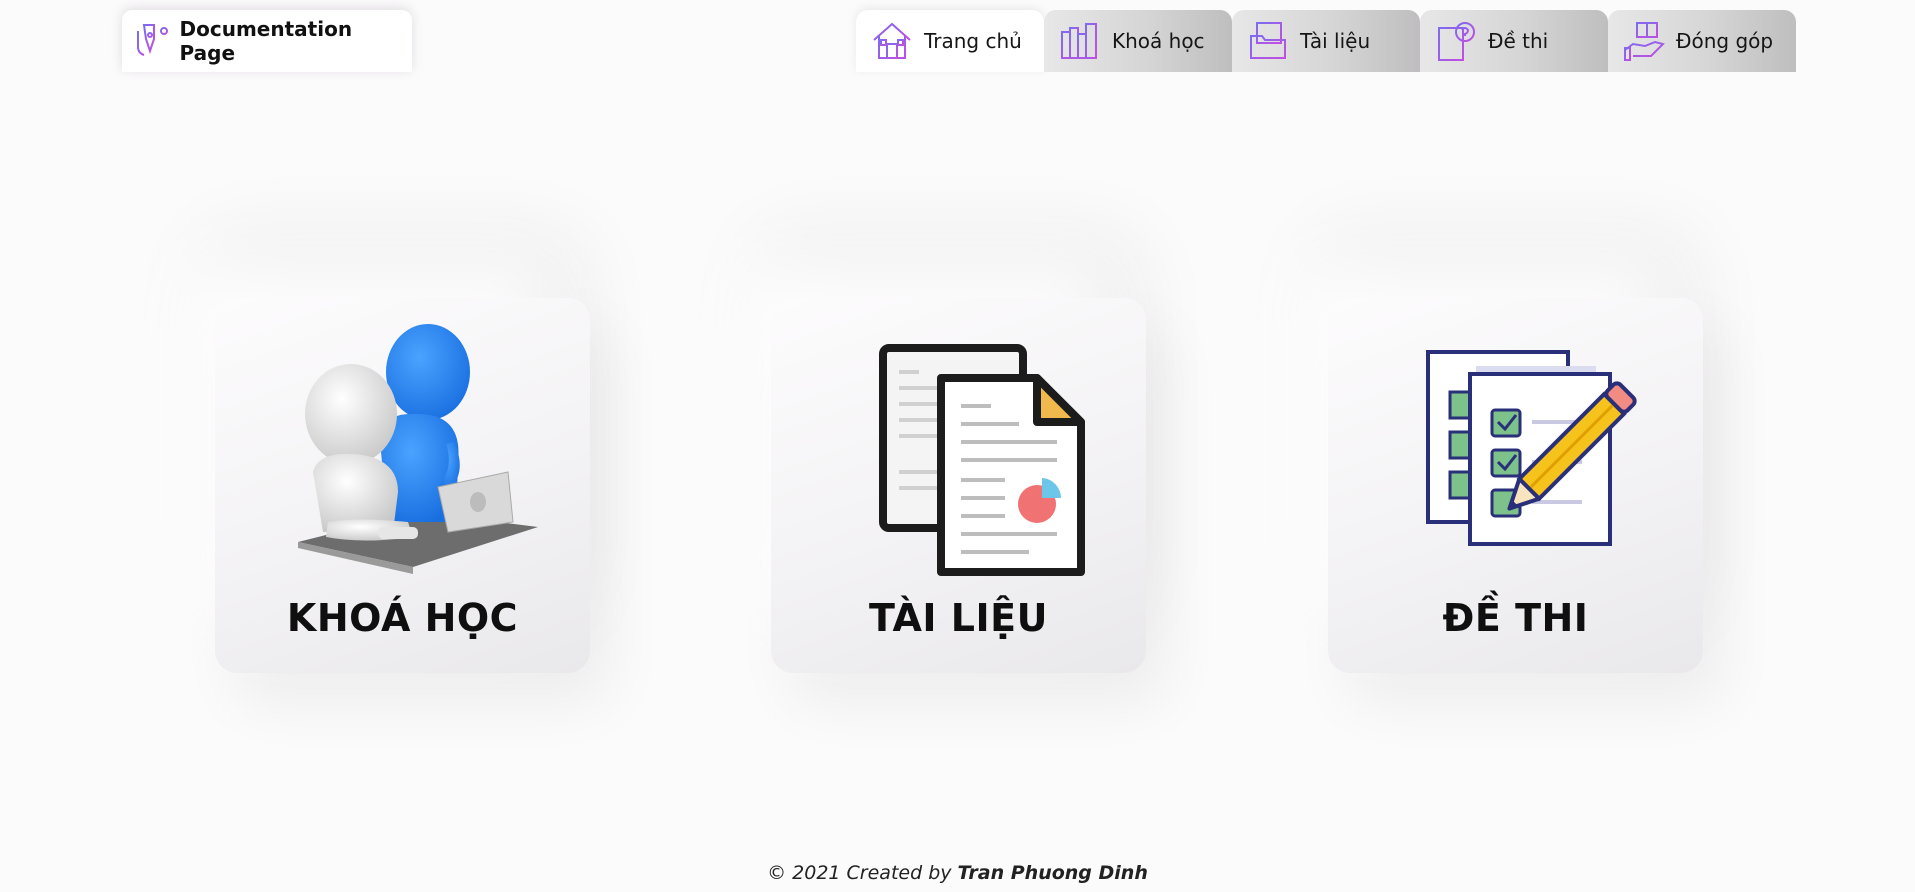  I want to click on footer-author: Tran Phuong Dinh, so click(1052, 873).